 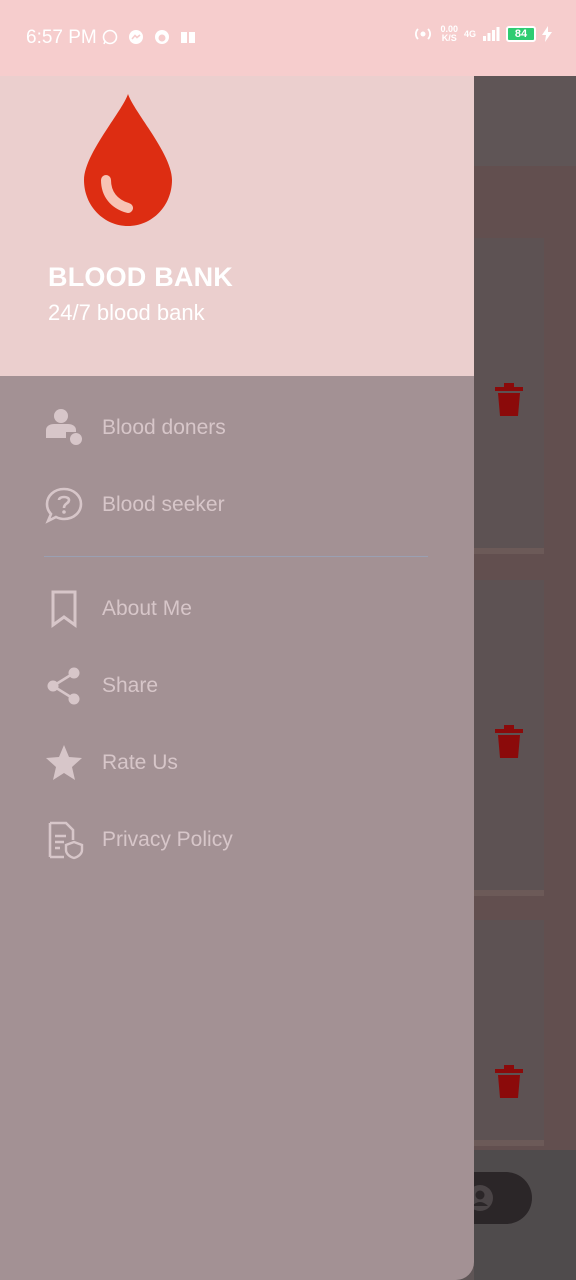 What do you see at coordinates (163, 504) in the screenshot?
I see `menu-label: Blood seeker` at bounding box center [163, 504].